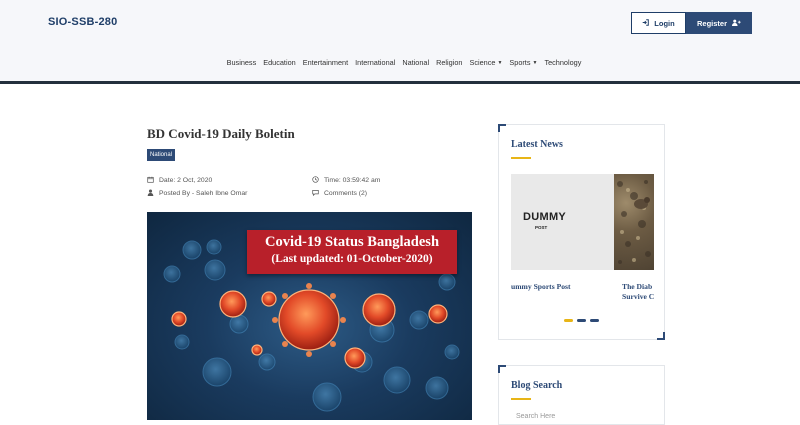 The width and height of the screenshot is (800, 425). Describe the element at coordinates (581, 395) in the screenshot. I see `blog-search-widget: Blog Search Search Here` at that location.